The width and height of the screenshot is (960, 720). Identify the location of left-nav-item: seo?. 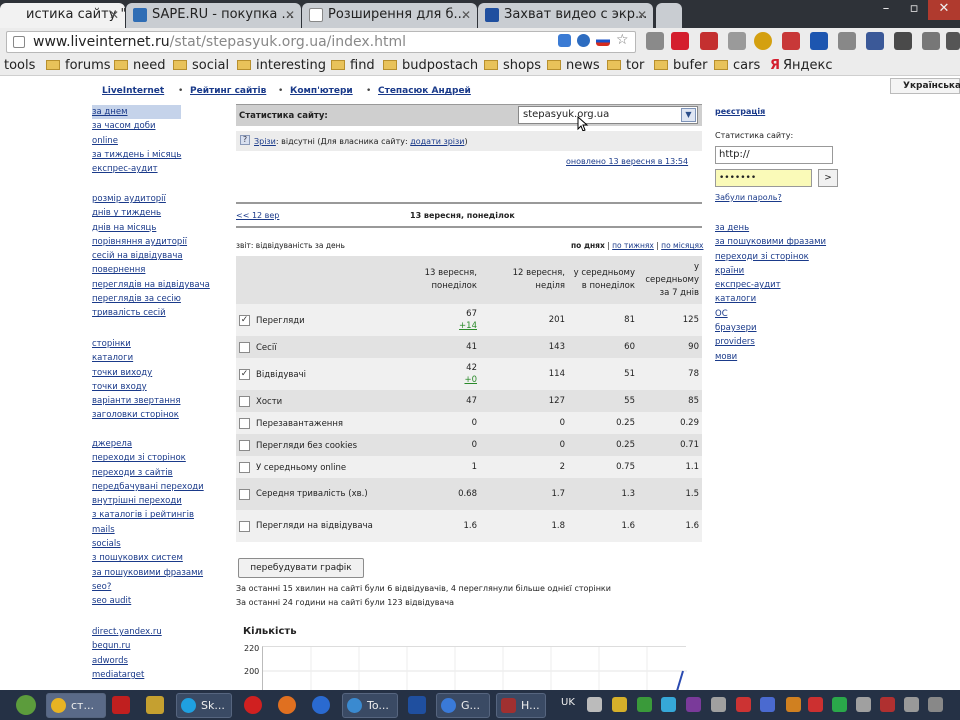
(148, 587).